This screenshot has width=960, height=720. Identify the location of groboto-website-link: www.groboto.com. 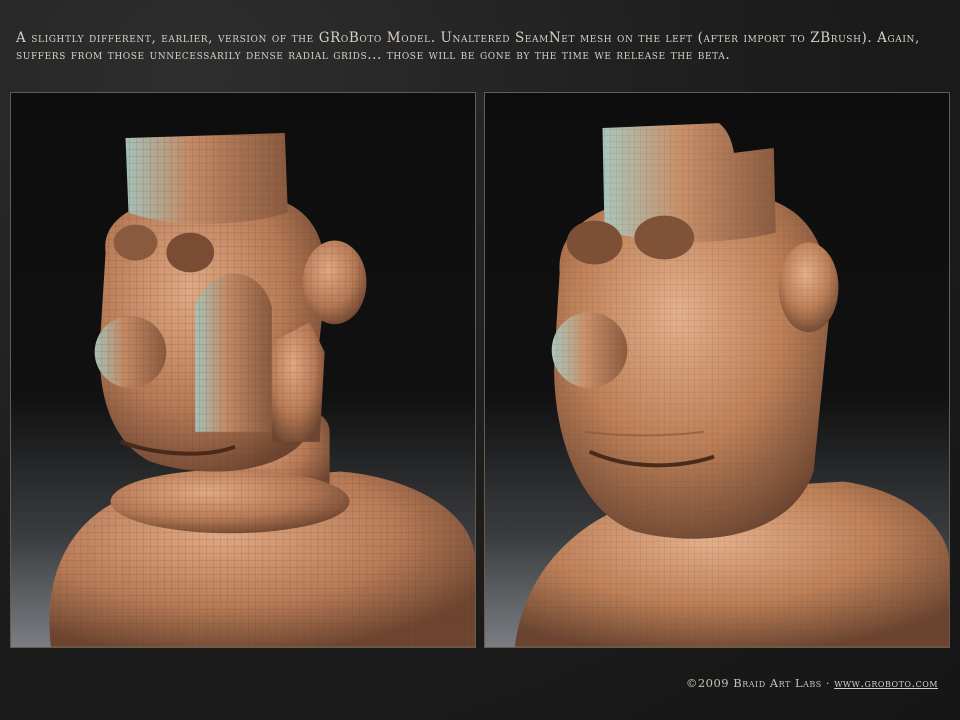
(886, 683).